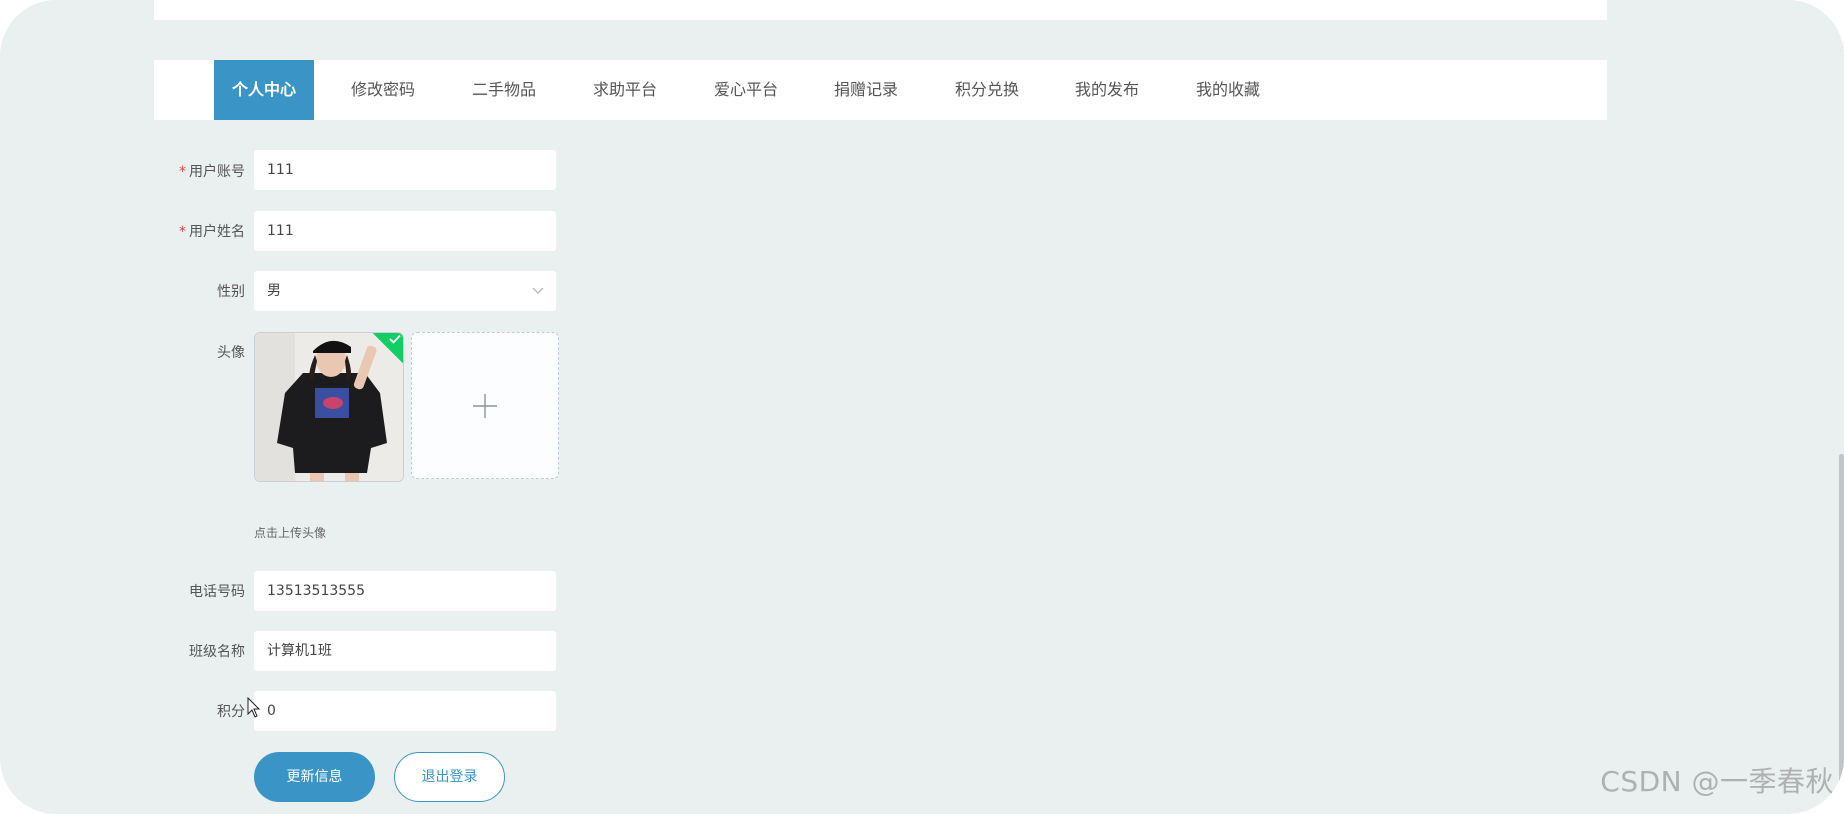 This screenshot has height=814, width=1844. What do you see at coordinates (395, 340) in the screenshot?
I see `check-icon` at bounding box center [395, 340].